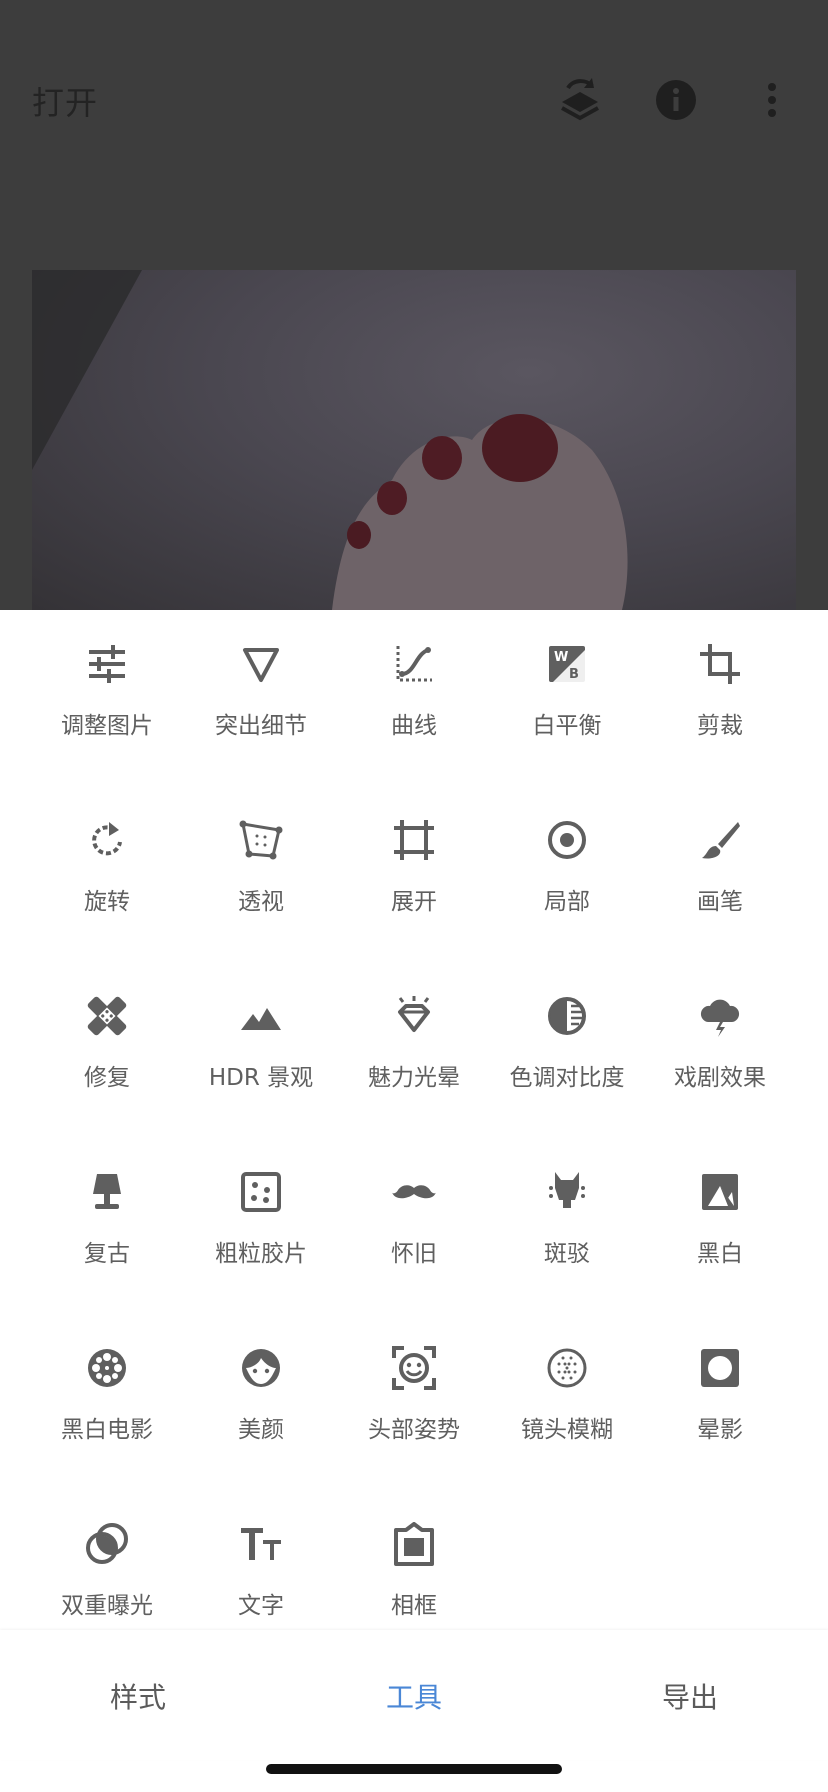  What do you see at coordinates (720, 1078) in the screenshot?
I see `tool-label: 戏剧效果` at bounding box center [720, 1078].